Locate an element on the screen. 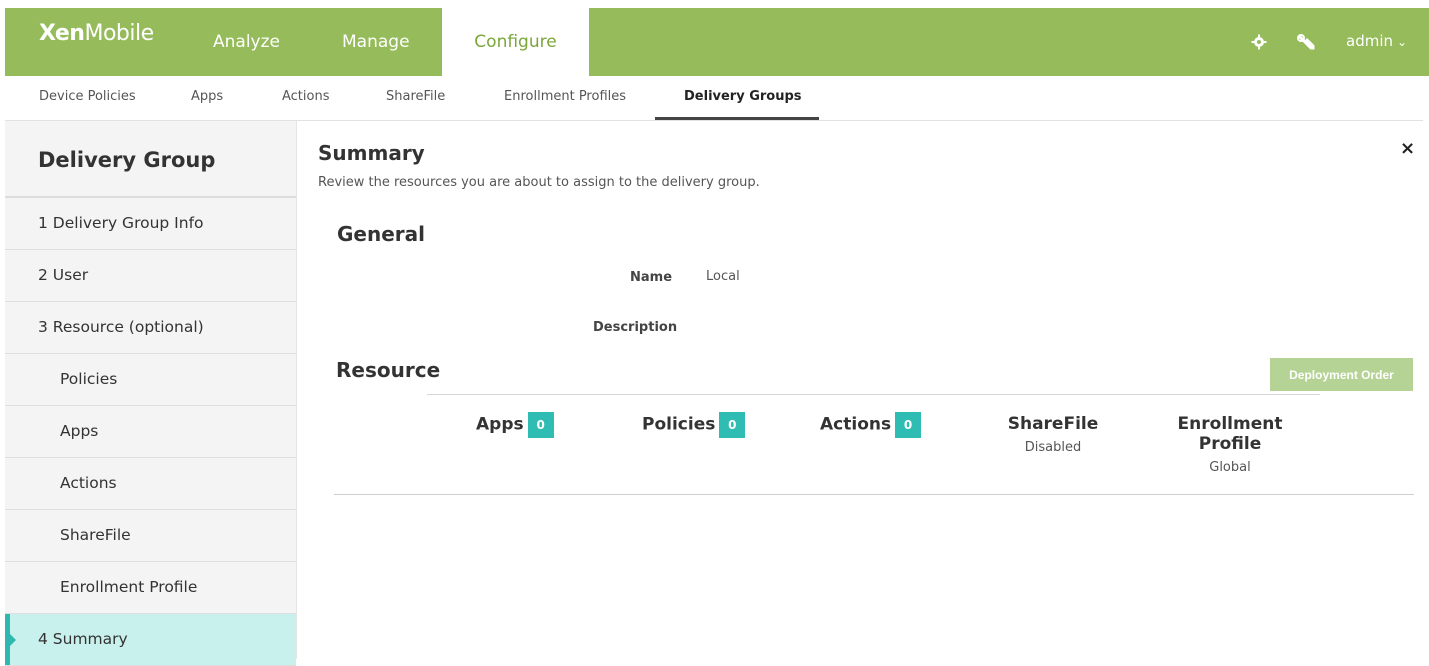  actions-count-badge: 0 is located at coordinates (908, 425).